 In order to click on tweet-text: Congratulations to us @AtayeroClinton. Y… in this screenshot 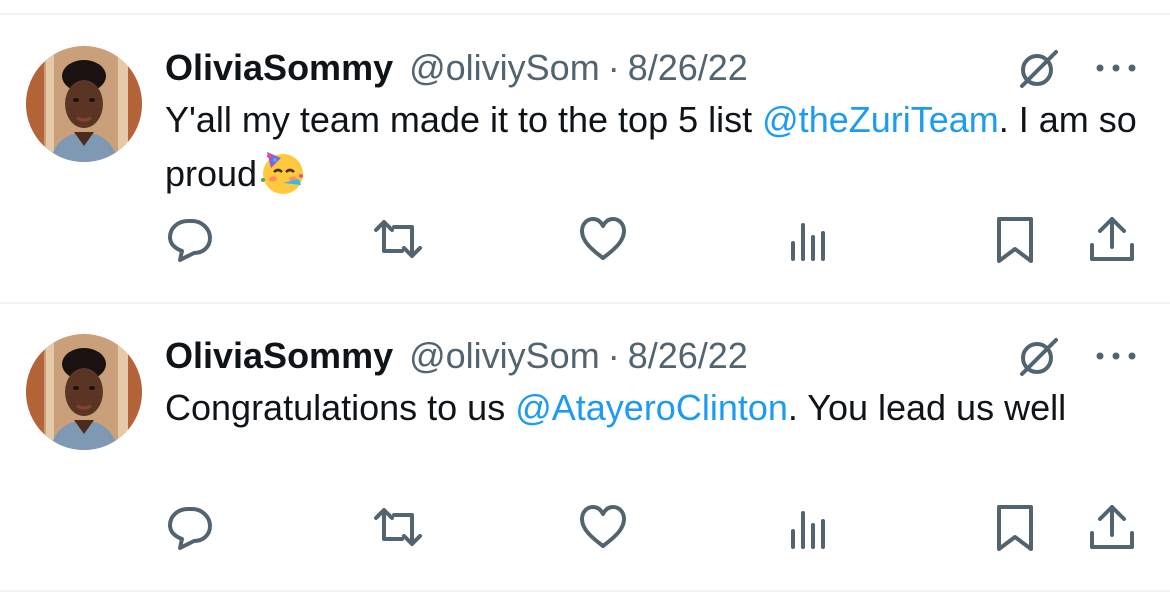, I will do `click(652, 408)`.